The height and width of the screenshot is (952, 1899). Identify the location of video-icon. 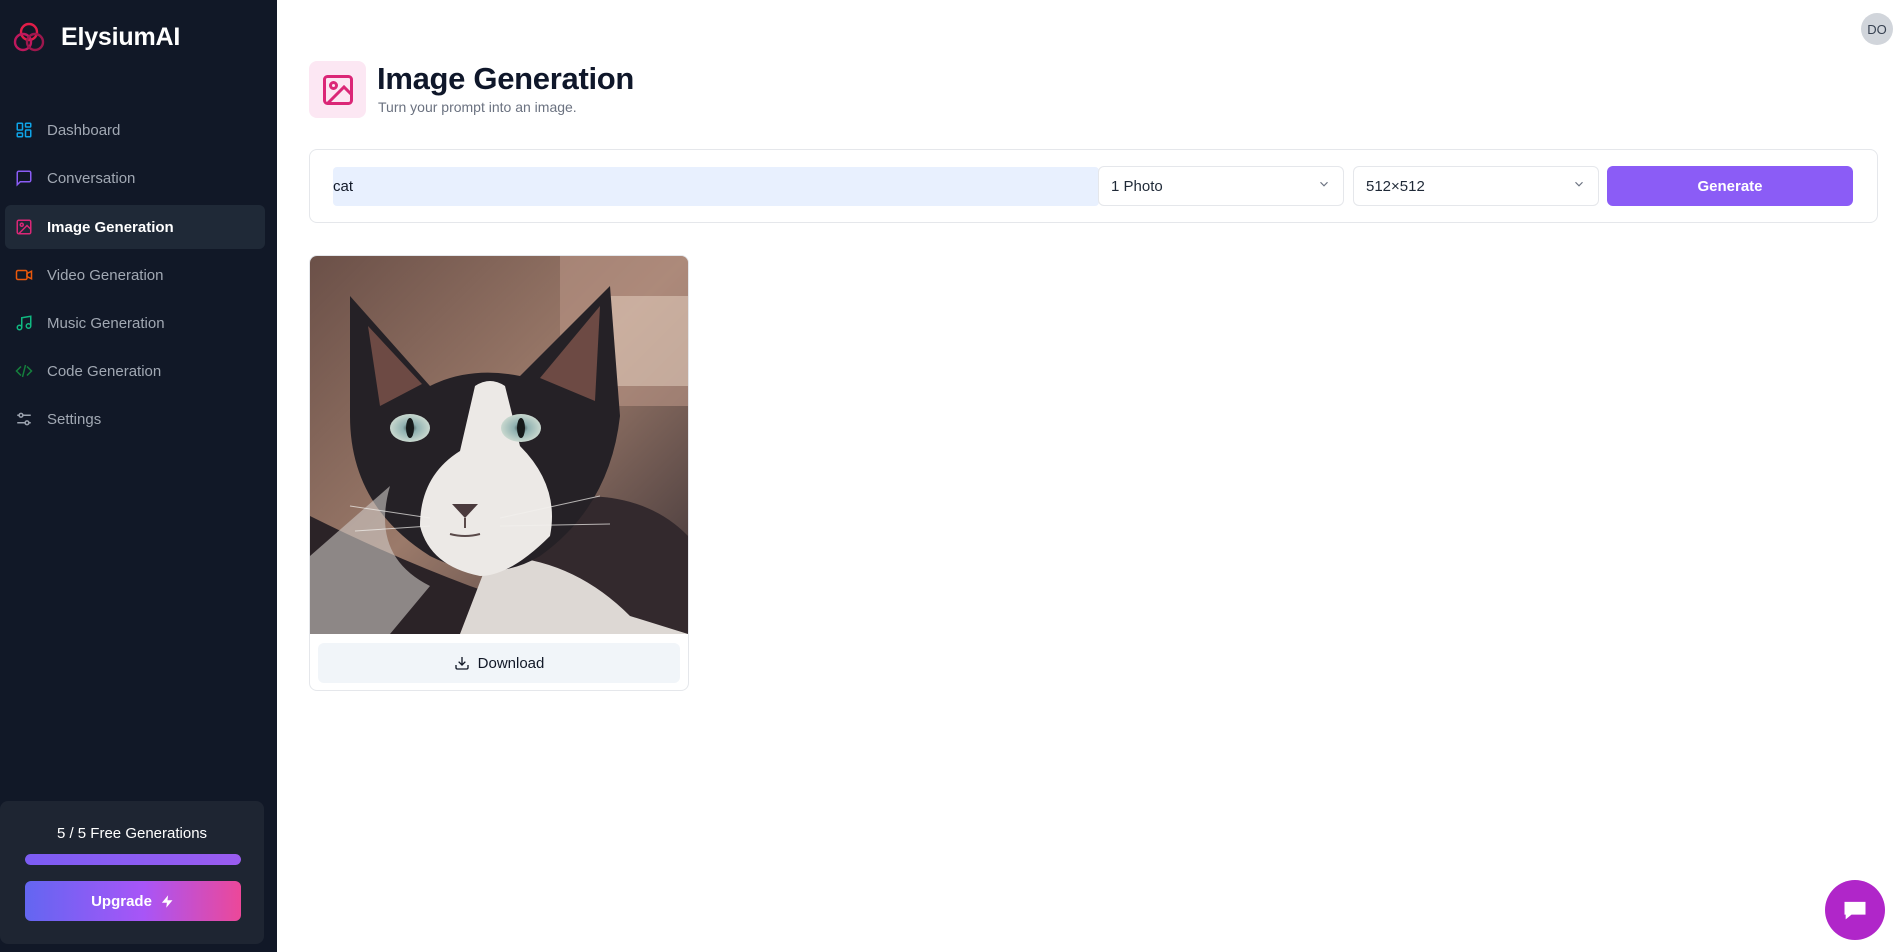
(23, 275).